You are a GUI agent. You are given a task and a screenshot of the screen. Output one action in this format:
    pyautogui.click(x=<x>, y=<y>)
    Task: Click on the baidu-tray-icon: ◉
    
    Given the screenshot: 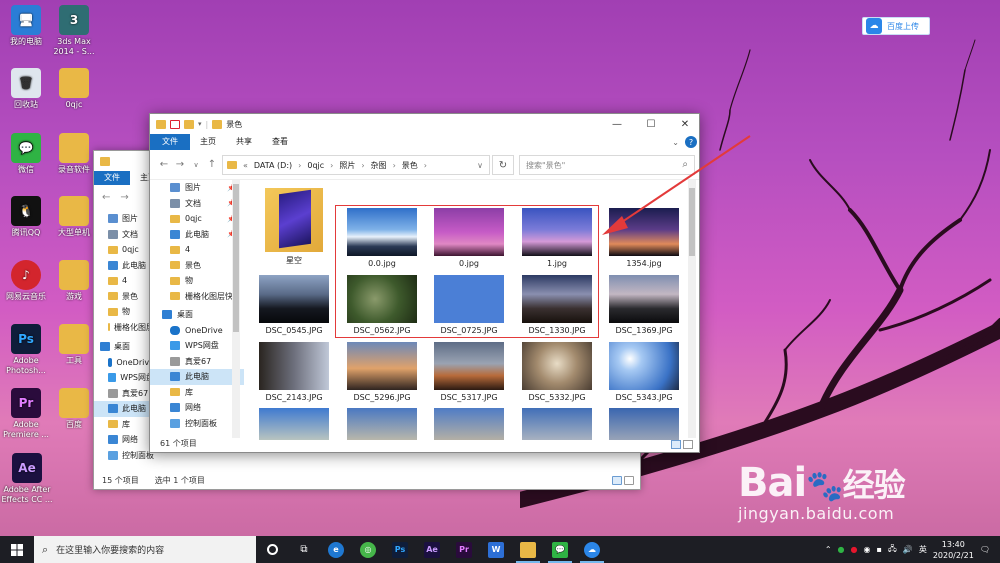 What is the action you would take?
    pyautogui.click(x=867, y=549)
    